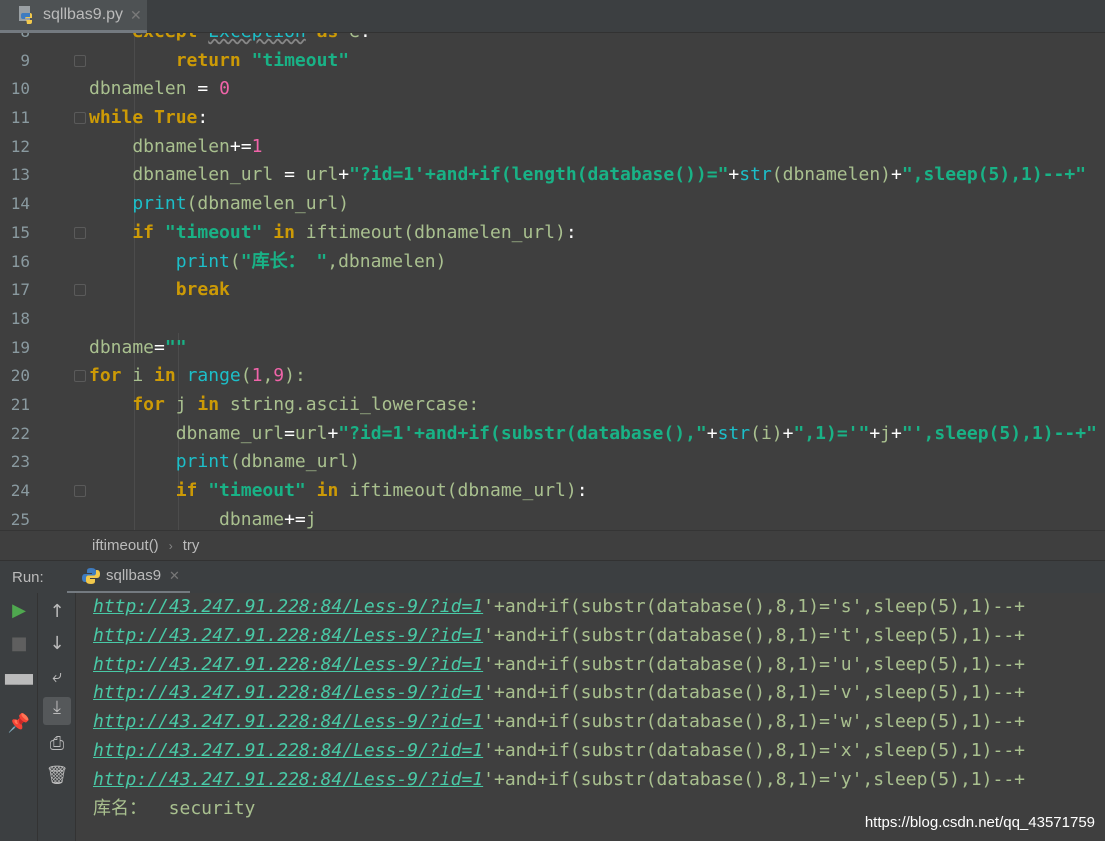 The image size is (1105, 841). Describe the element at coordinates (91, 575) in the screenshot. I see `python-icon` at that location.